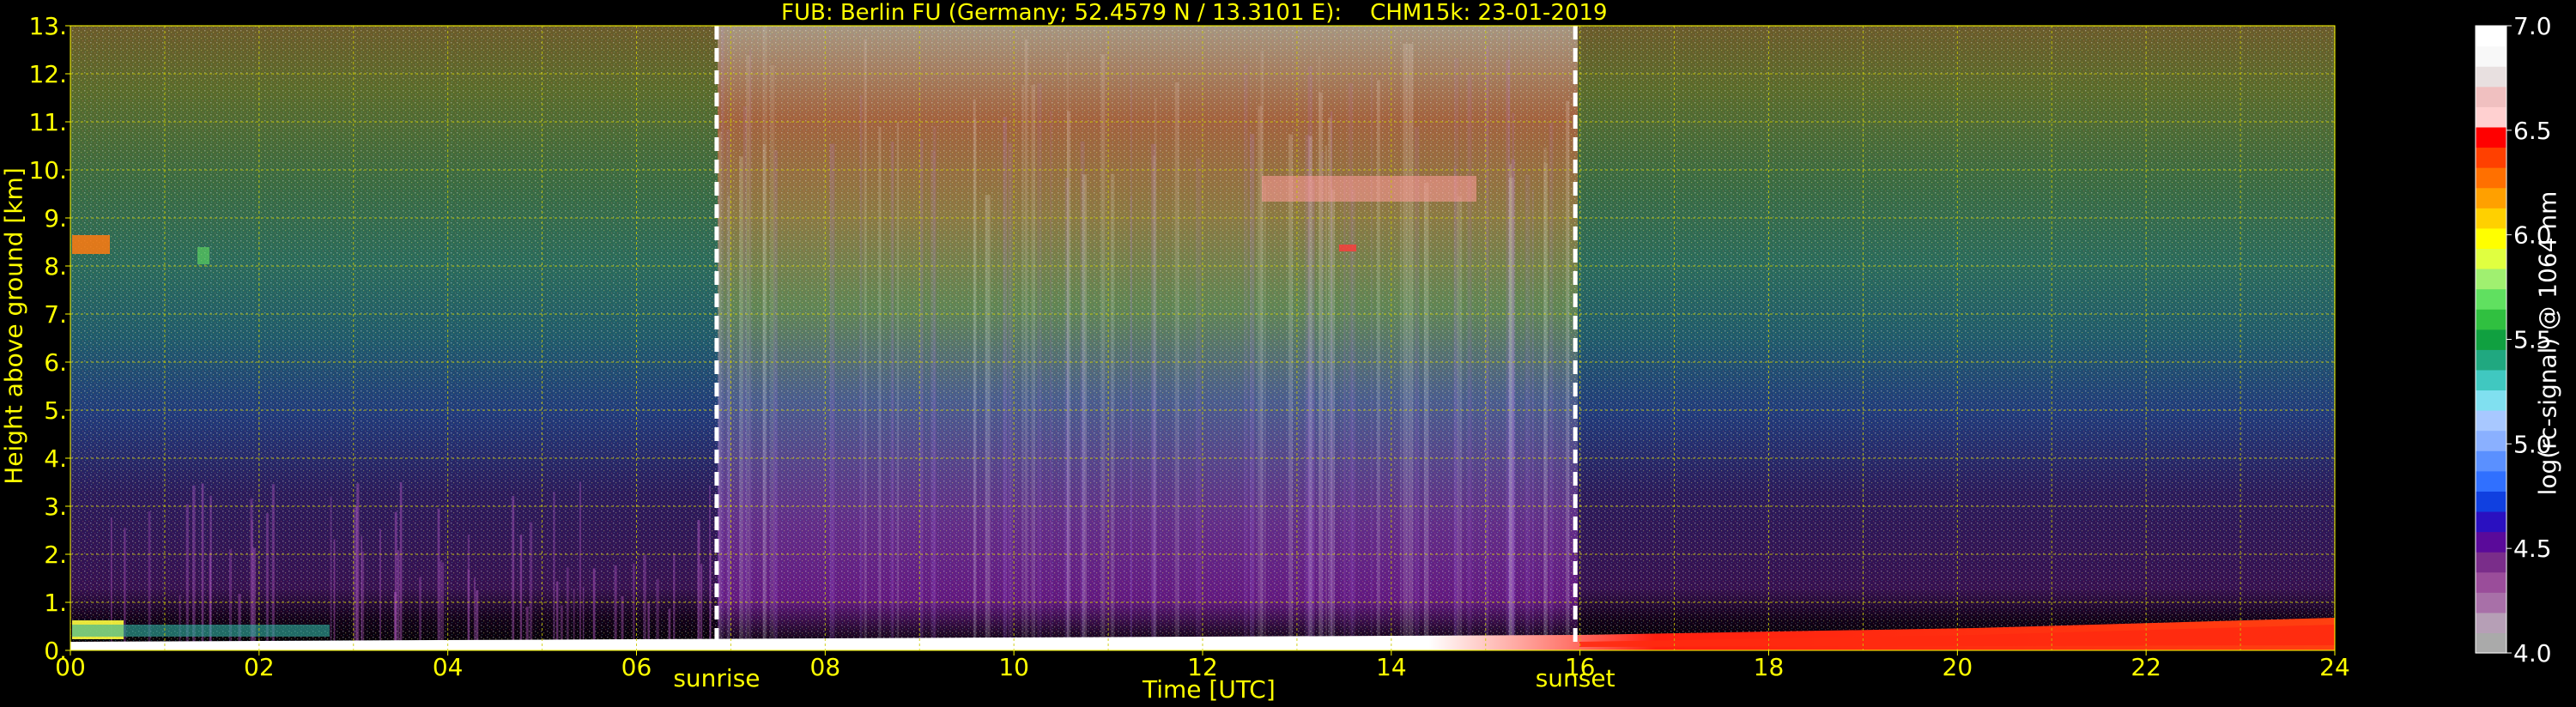 The width and height of the screenshot is (2576, 707). I want to click on aerosol-near-ground, so click(201, 631).